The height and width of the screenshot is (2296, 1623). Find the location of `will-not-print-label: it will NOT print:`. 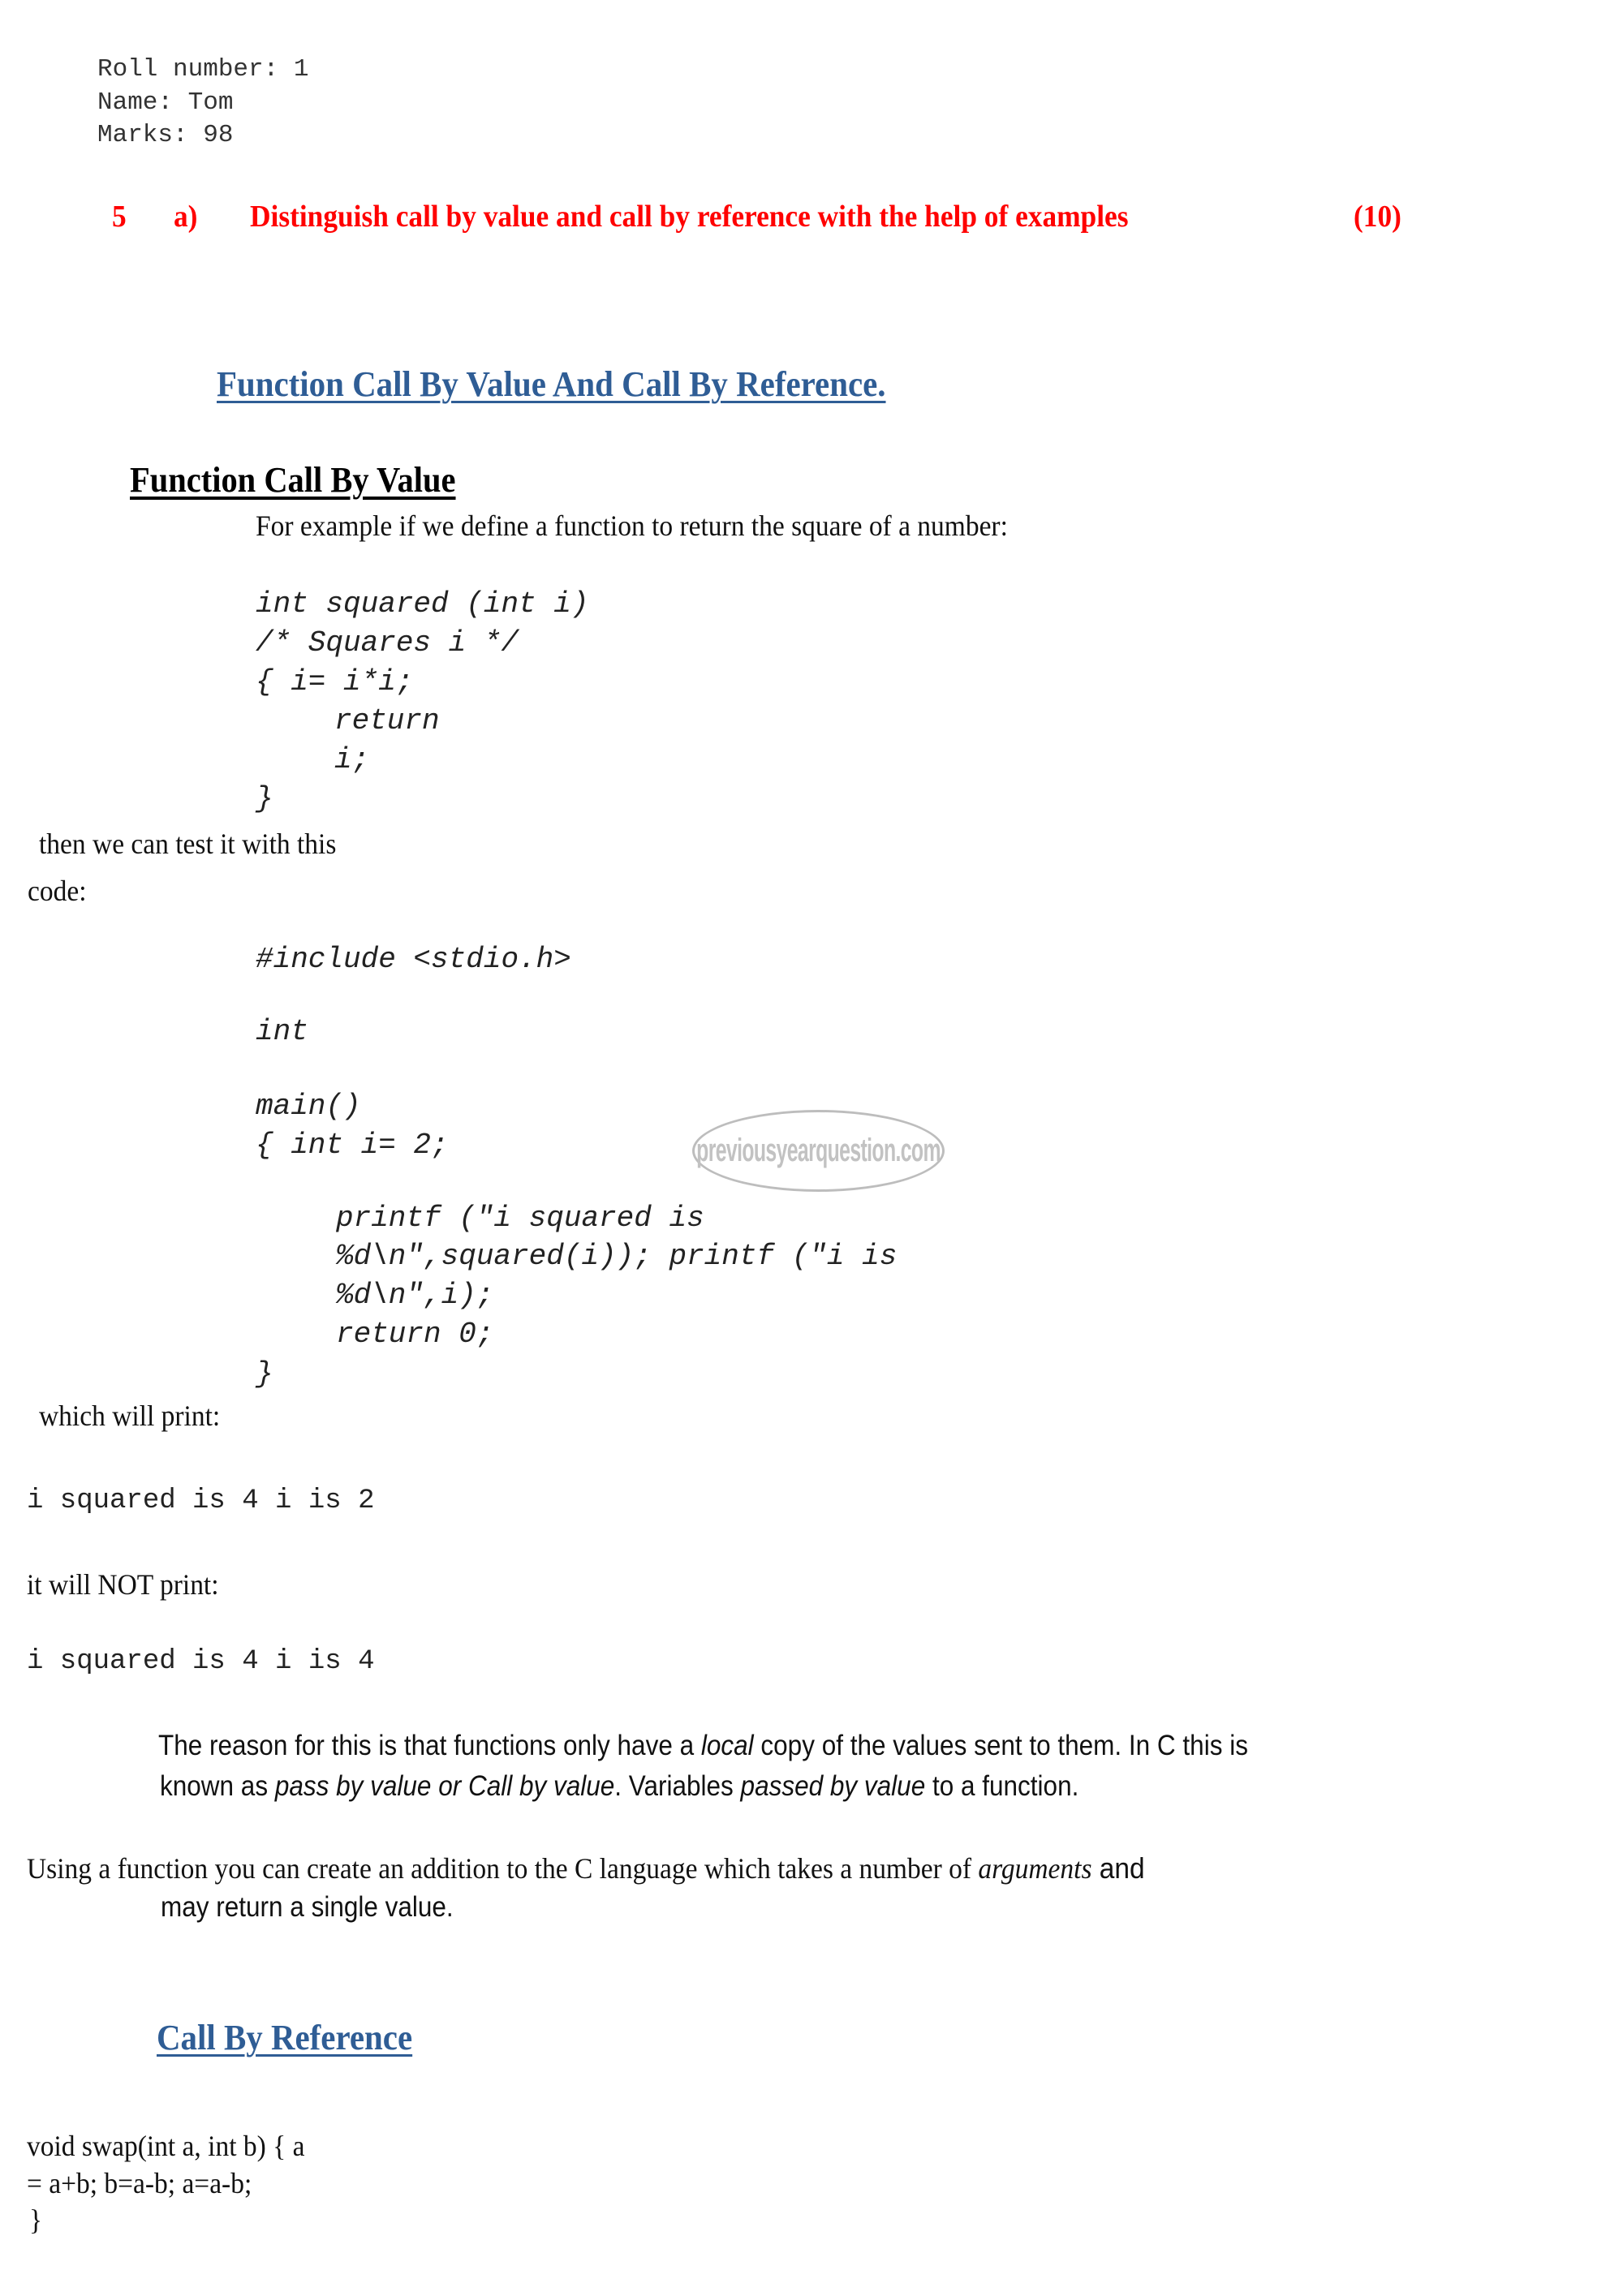

will-not-print-label: it will NOT print: is located at coordinates (123, 1584).